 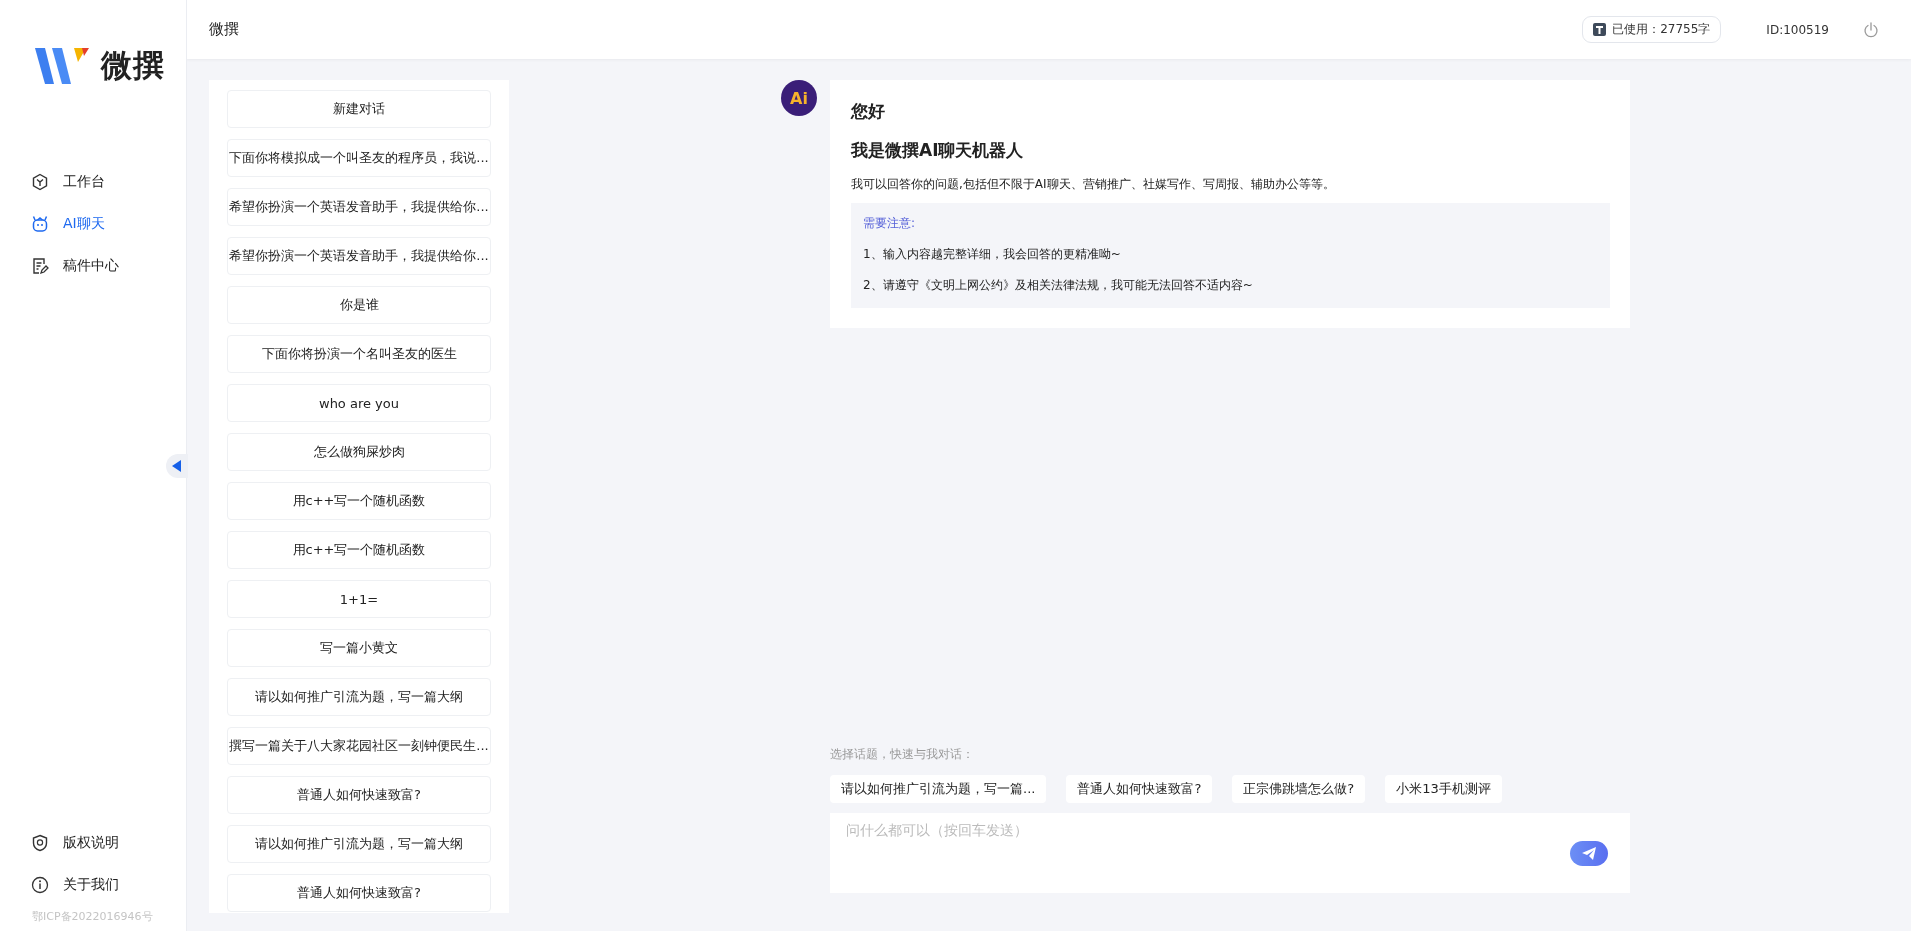 I want to click on nav-item: AI聊天, so click(x=93, y=224).